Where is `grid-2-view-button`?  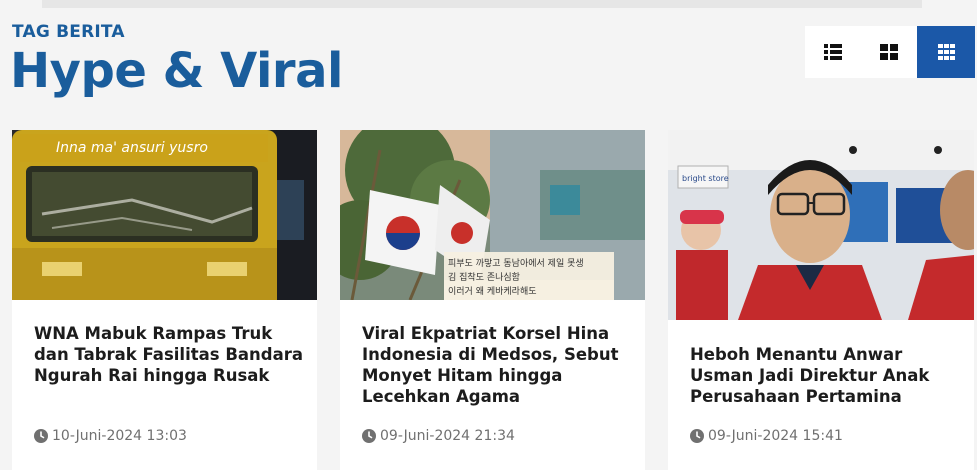 grid-2-view-button is located at coordinates (889, 52).